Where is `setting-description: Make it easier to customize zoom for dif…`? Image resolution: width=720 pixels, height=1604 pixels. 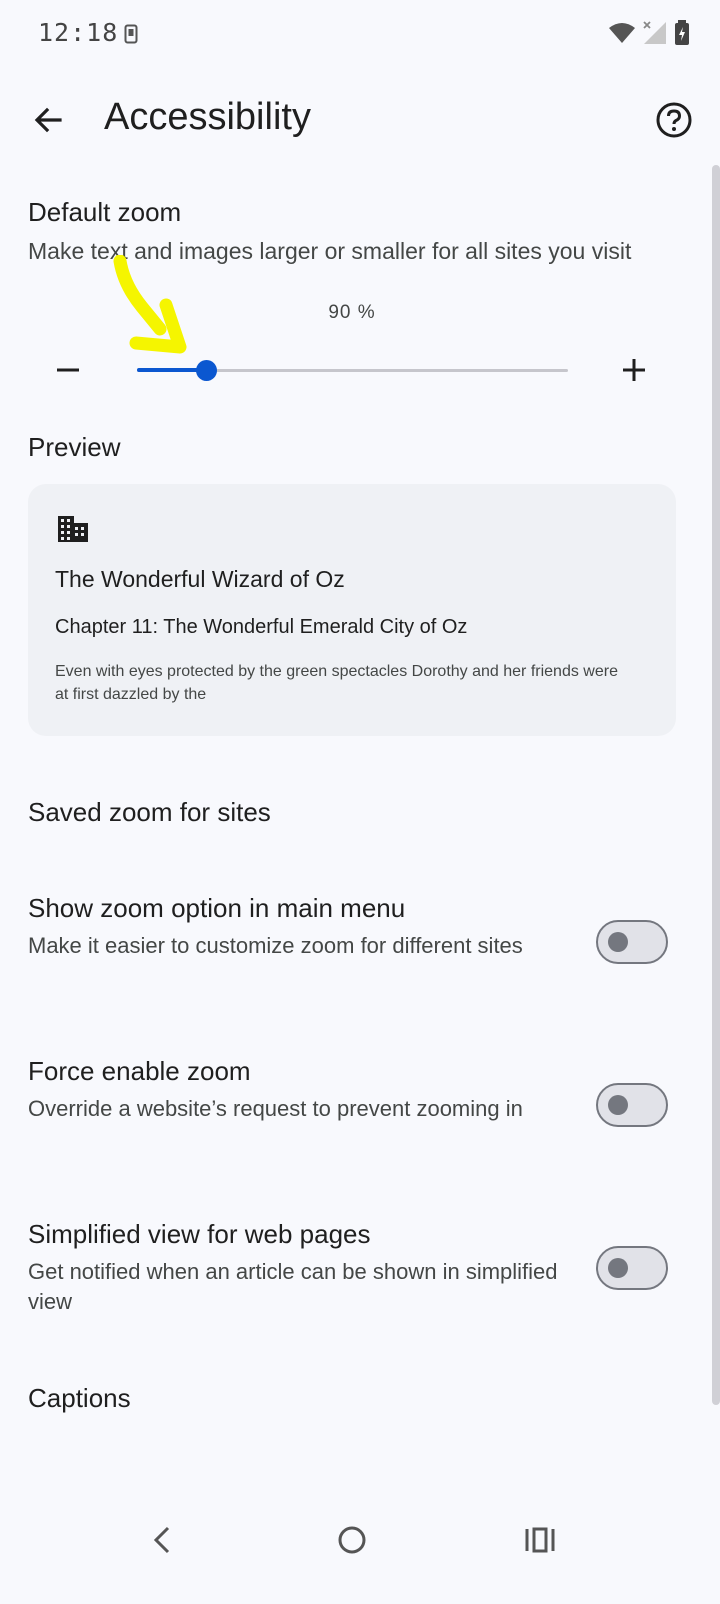 setting-description: Make it easier to customize zoom for dif… is located at coordinates (275, 945).